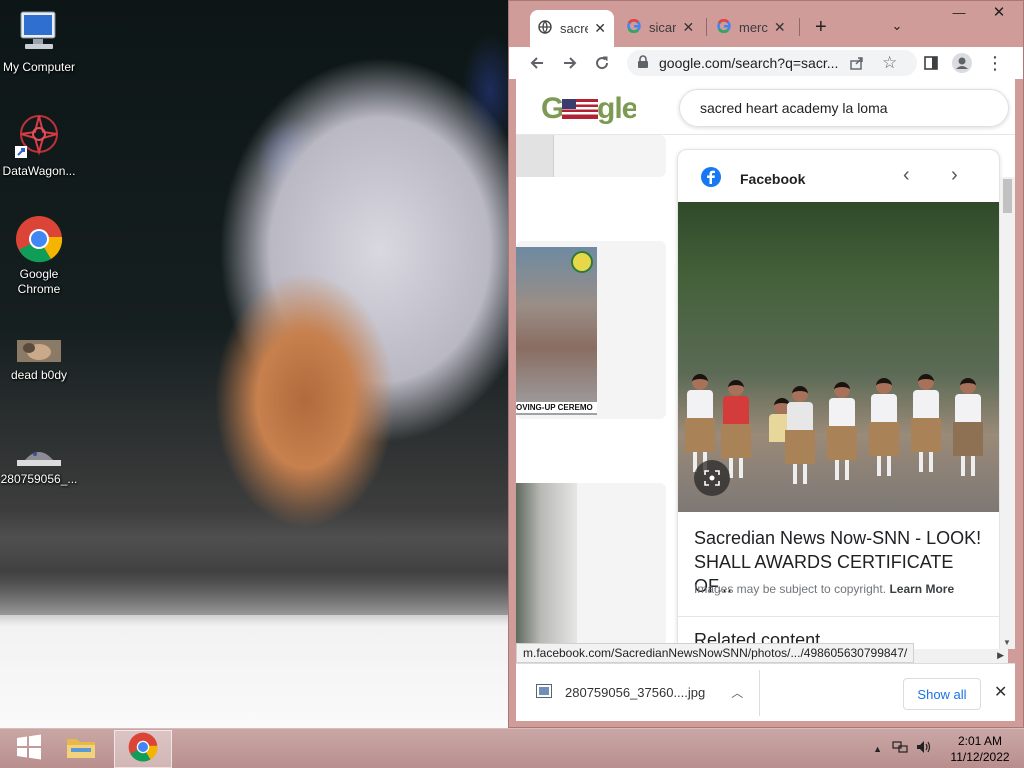 This screenshot has width=1024, height=768. I want to click on tab-merc: merc ✕, so click(753, 27).